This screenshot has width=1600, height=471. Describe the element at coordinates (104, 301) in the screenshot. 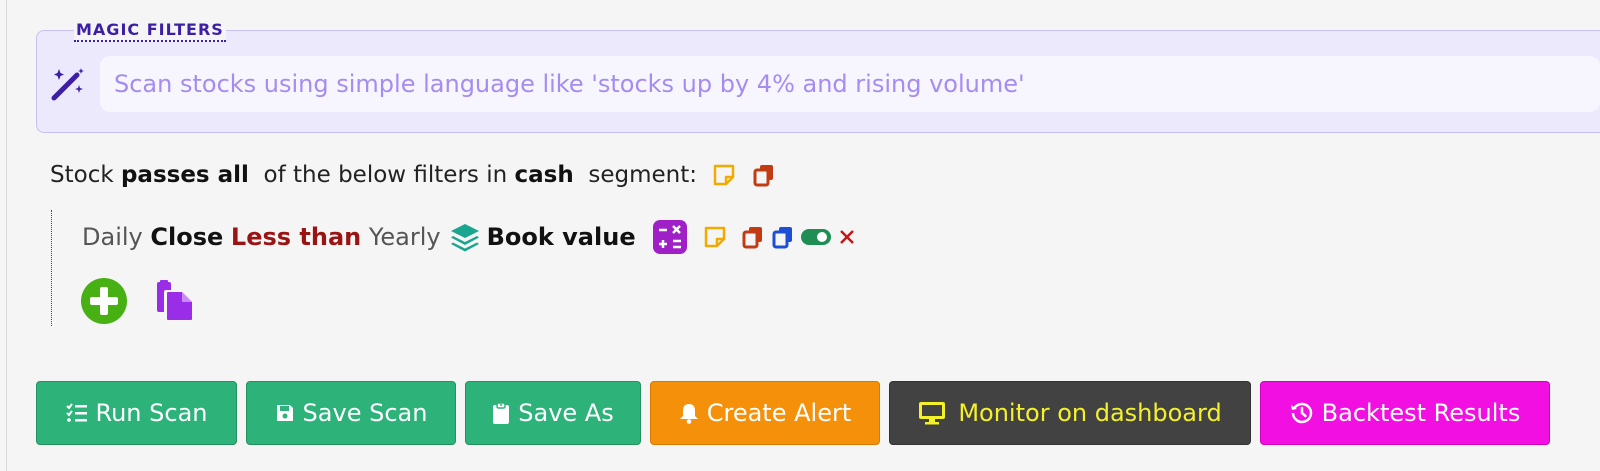

I see `add-circle-icon` at that location.